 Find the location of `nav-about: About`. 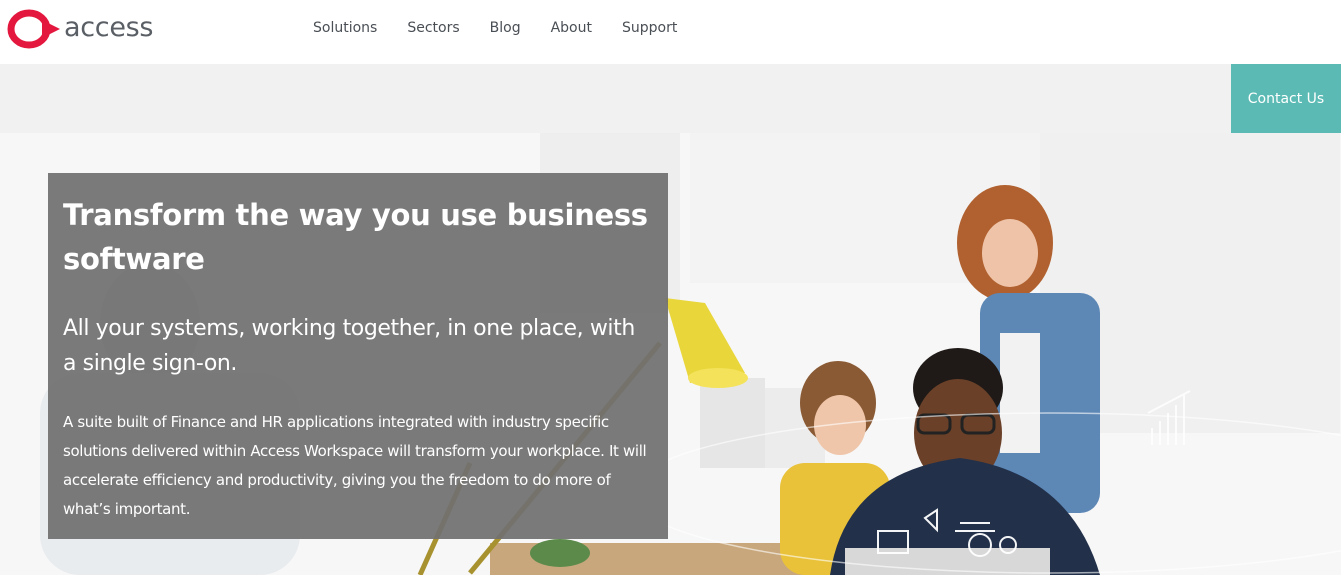

nav-about: About is located at coordinates (571, 28).